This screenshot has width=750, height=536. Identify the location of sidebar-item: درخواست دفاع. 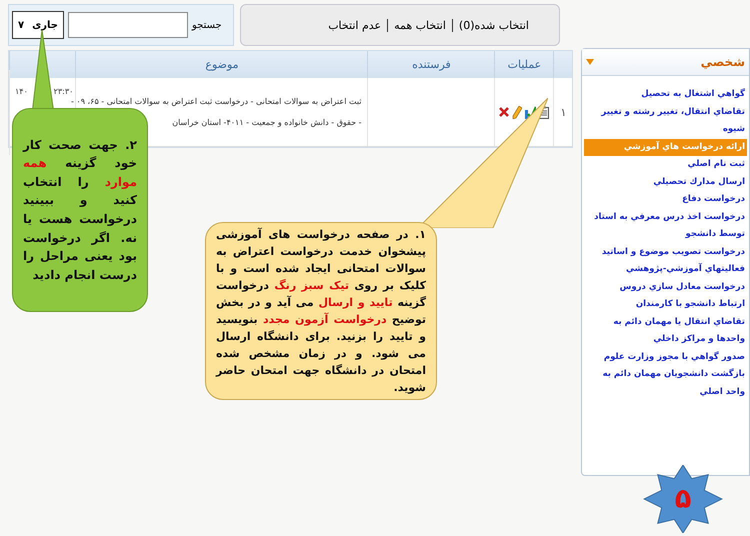
(665, 199).